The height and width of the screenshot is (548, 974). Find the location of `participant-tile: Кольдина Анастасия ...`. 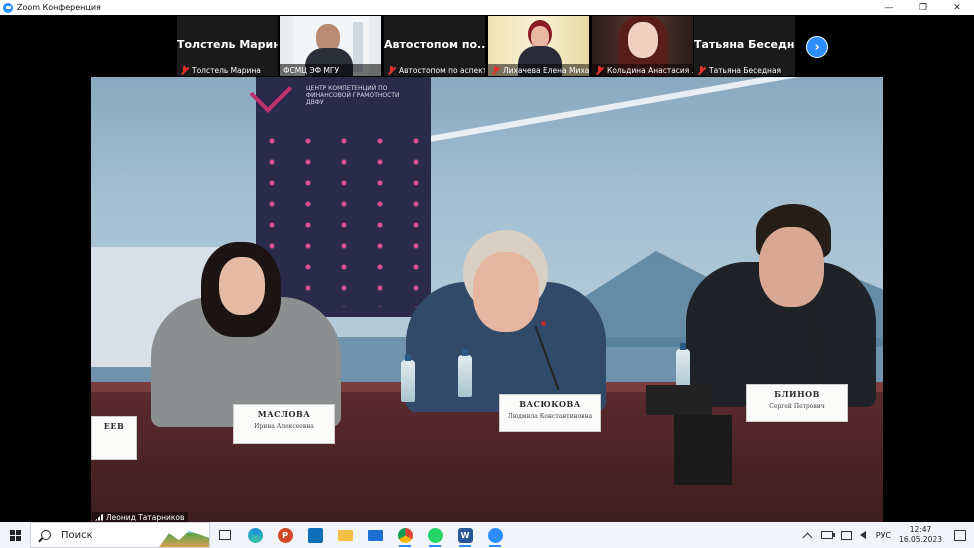

participant-tile: Кольдина Анастасия ... is located at coordinates (642, 46).